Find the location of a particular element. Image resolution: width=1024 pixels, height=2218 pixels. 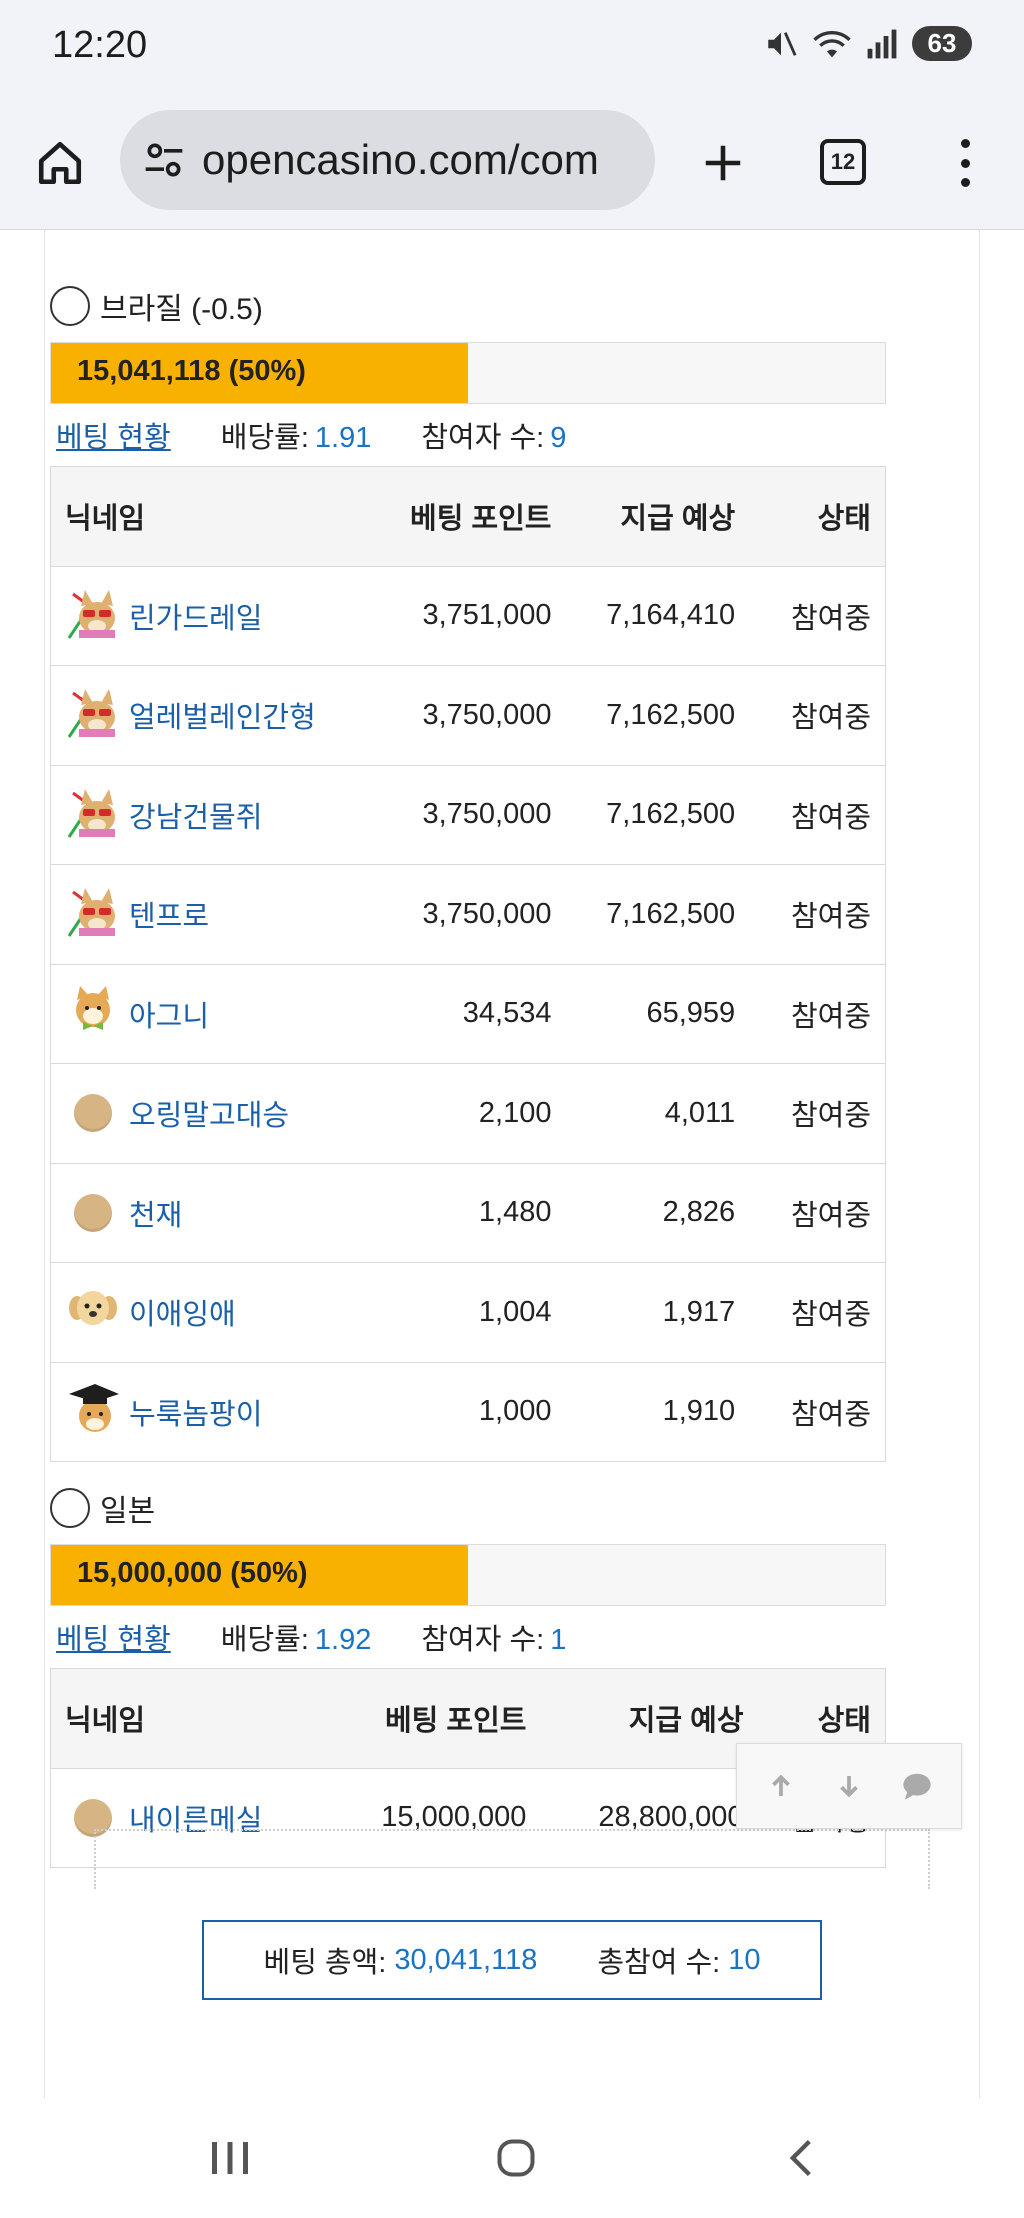

bet-points-cell: 1,480 is located at coordinates (443, 1213).